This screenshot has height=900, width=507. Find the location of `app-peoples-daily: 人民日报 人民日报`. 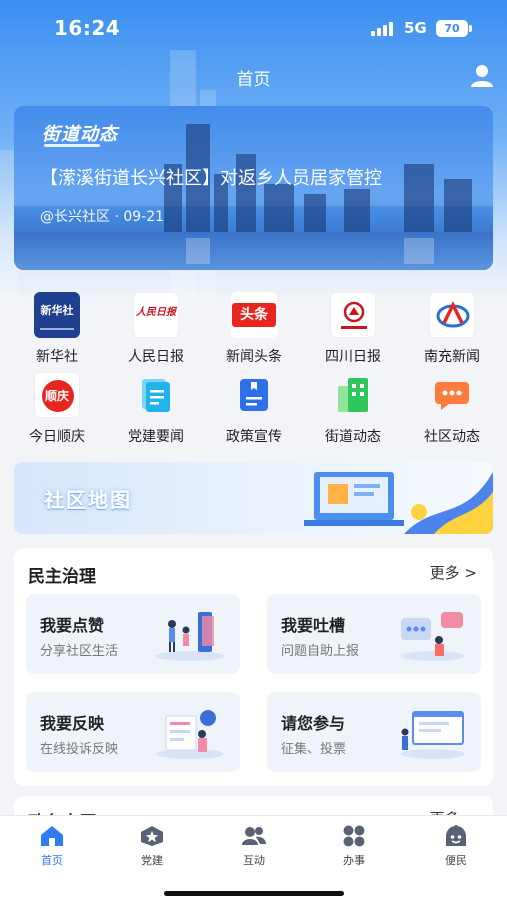

app-peoples-daily: 人民日报 人民日报 is located at coordinates (156, 329).